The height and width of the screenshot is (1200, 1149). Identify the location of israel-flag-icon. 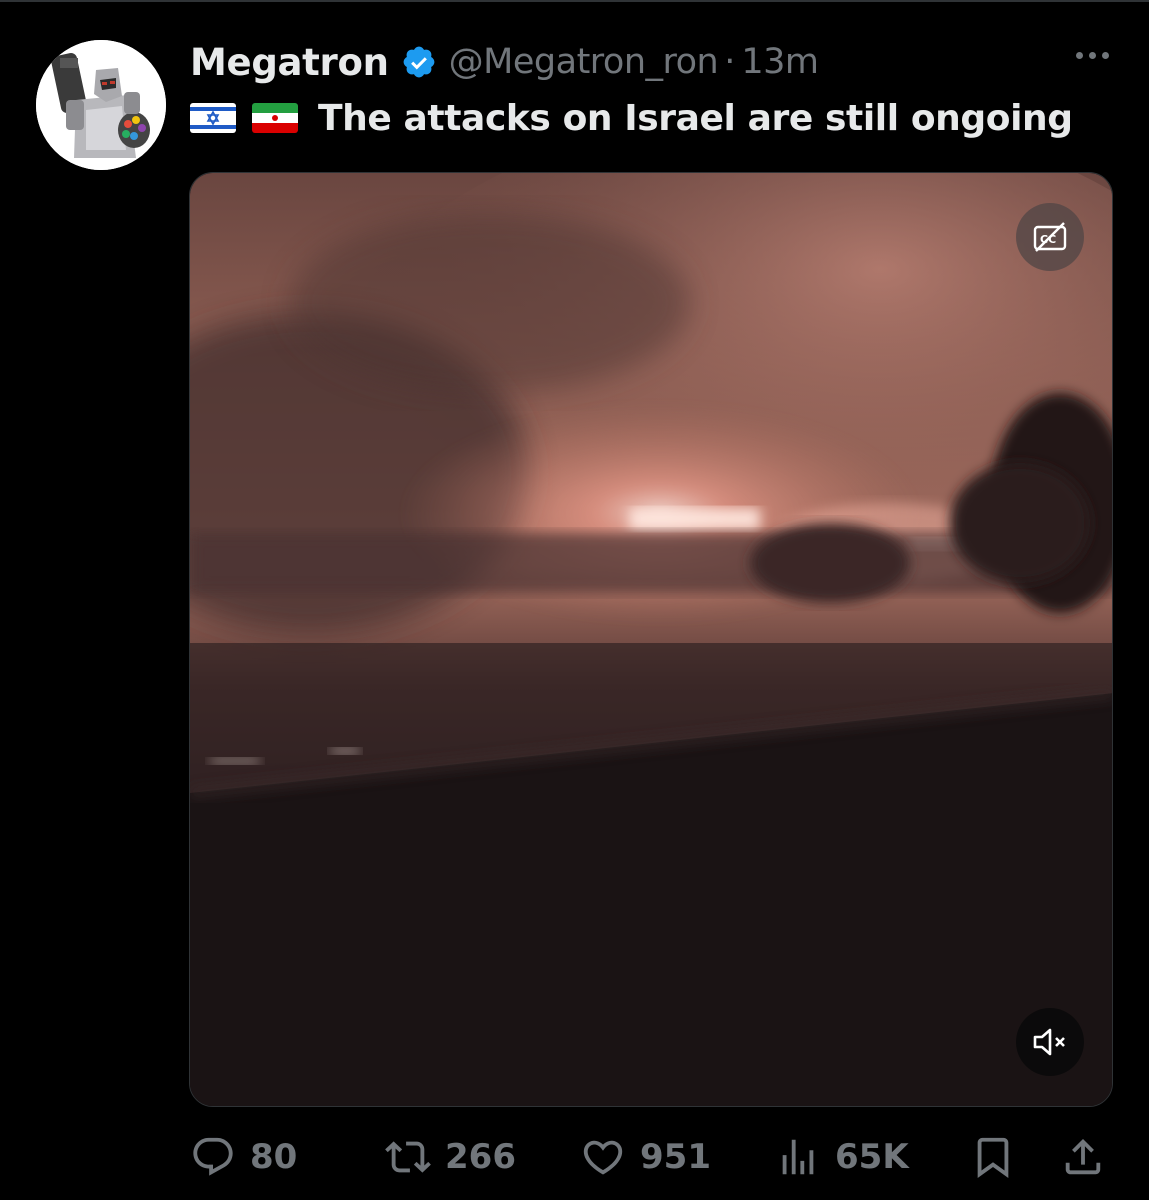
(213, 118).